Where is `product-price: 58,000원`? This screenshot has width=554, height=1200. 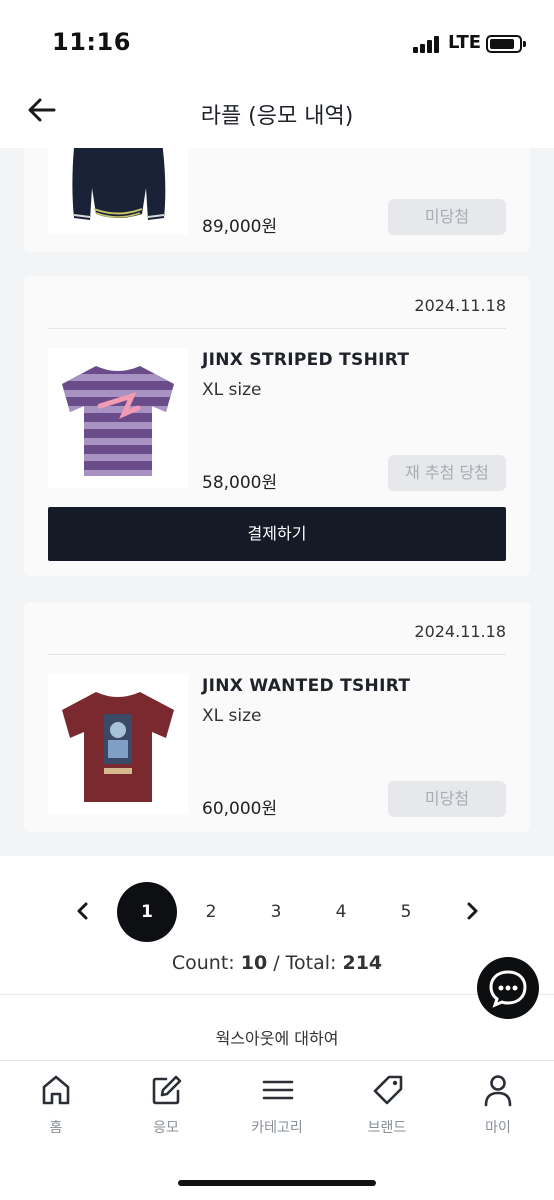
product-price: 58,000원 is located at coordinates (240, 483).